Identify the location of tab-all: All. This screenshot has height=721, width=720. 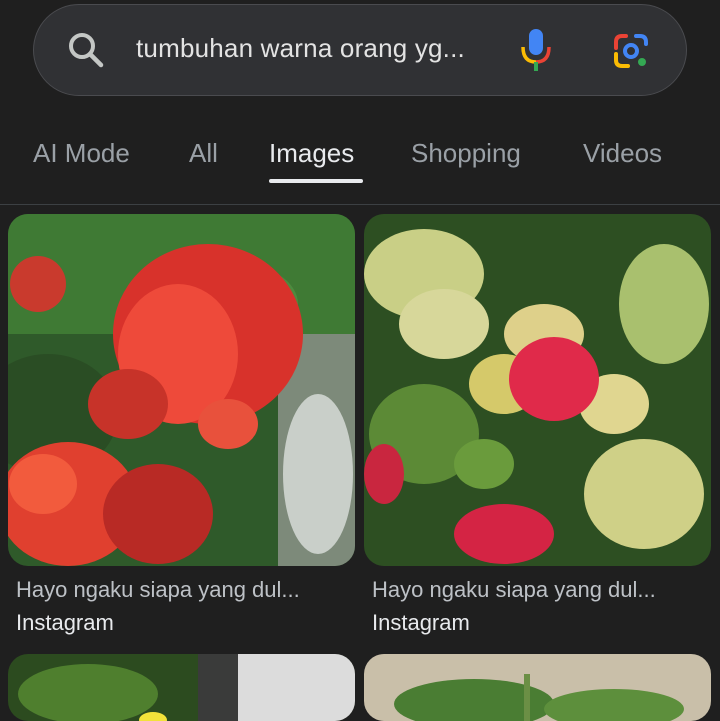
(203, 153).